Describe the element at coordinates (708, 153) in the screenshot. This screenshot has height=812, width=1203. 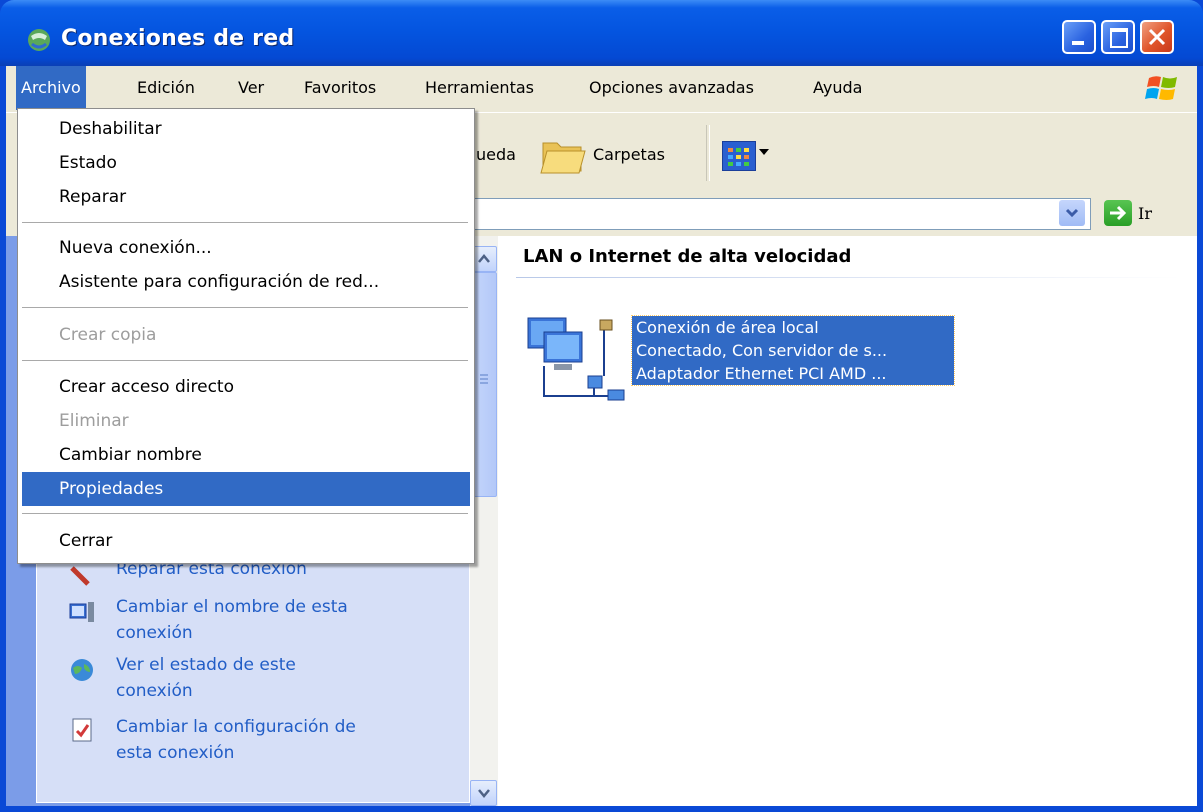
I see `toolbar-separator` at that location.